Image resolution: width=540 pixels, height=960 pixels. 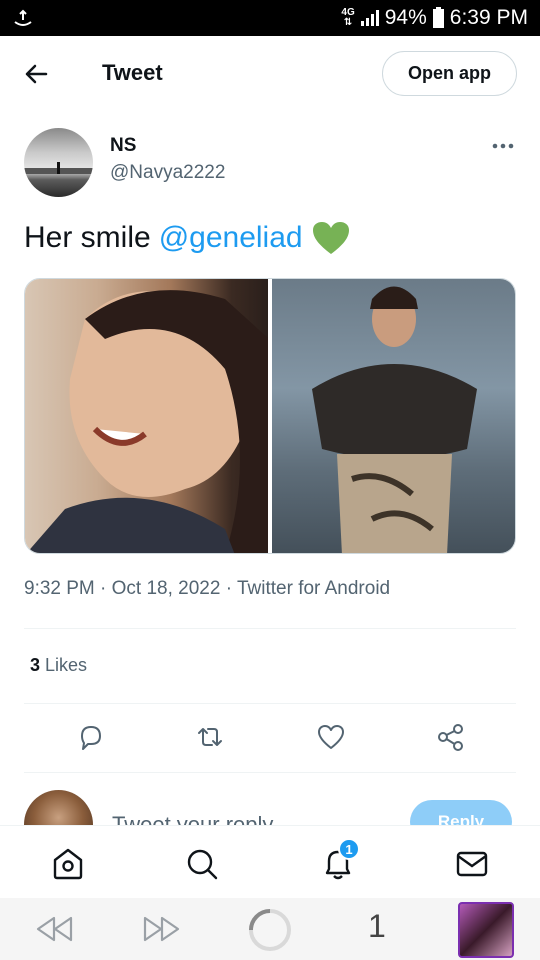 What do you see at coordinates (210, 737) in the screenshot?
I see `retweet-icon` at bounding box center [210, 737].